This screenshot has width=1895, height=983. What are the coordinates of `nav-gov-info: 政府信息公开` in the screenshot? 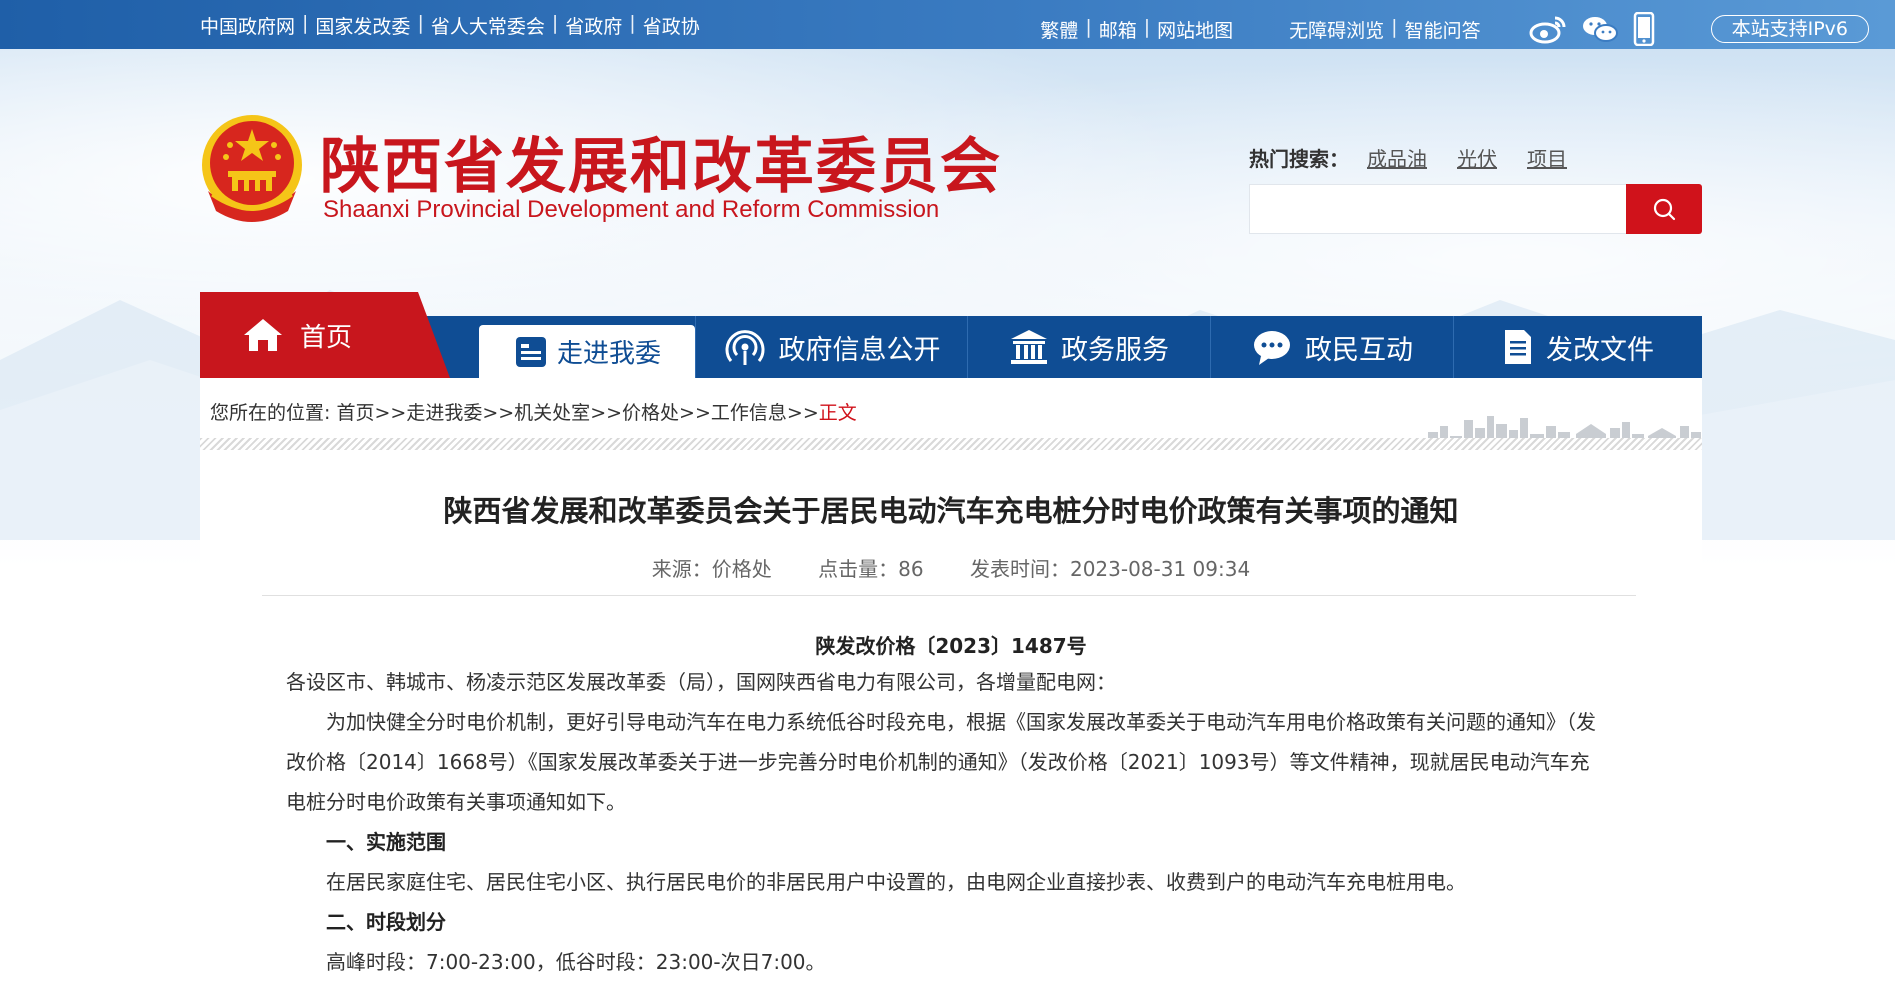 It's located at (831, 347).